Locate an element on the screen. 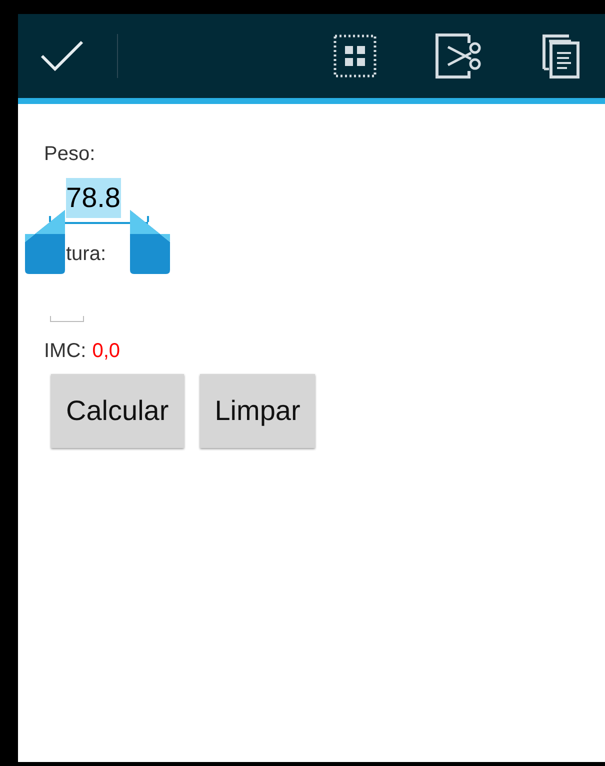 Image resolution: width=605 pixels, height=766 pixels. field-label: Peso: is located at coordinates (70, 154).